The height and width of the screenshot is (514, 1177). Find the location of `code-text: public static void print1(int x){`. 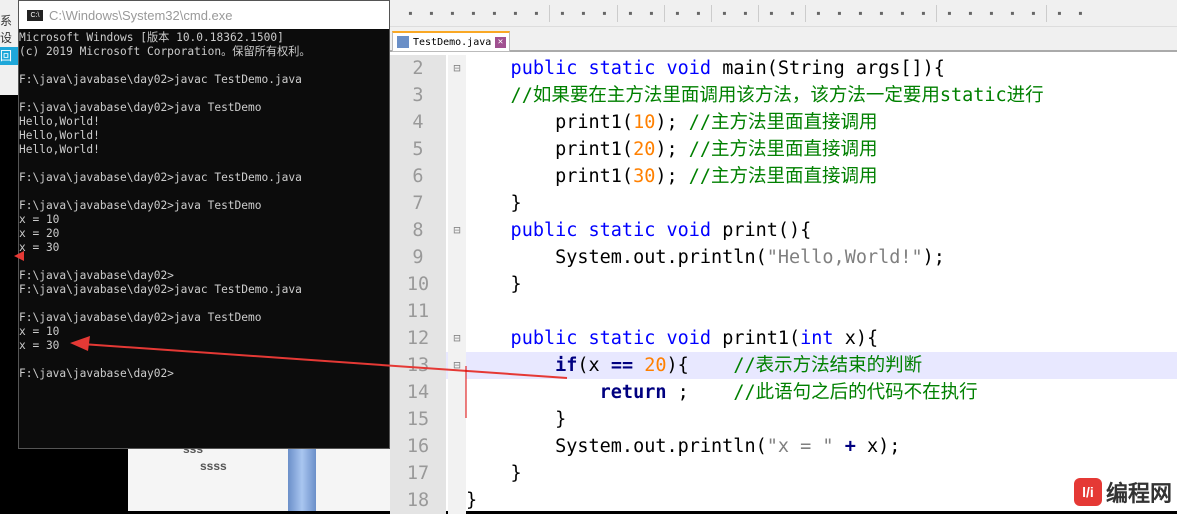

code-text: public static void print1(int x){ is located at coordinates (672, 338).